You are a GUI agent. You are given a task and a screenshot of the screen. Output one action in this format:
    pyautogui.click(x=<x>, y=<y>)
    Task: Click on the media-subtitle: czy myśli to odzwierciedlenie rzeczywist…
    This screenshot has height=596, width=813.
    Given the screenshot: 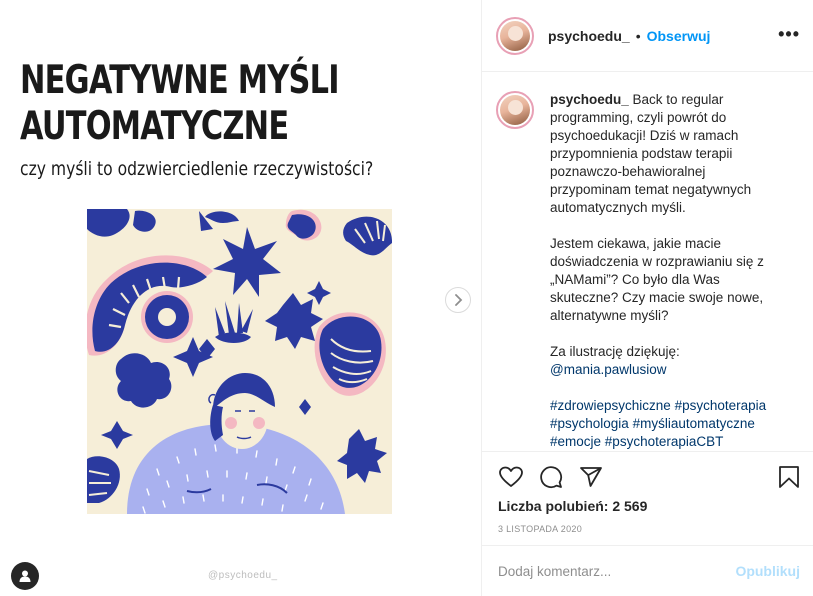 What is the action you would take?
    pyautogui.click(x=197, y=169)
    